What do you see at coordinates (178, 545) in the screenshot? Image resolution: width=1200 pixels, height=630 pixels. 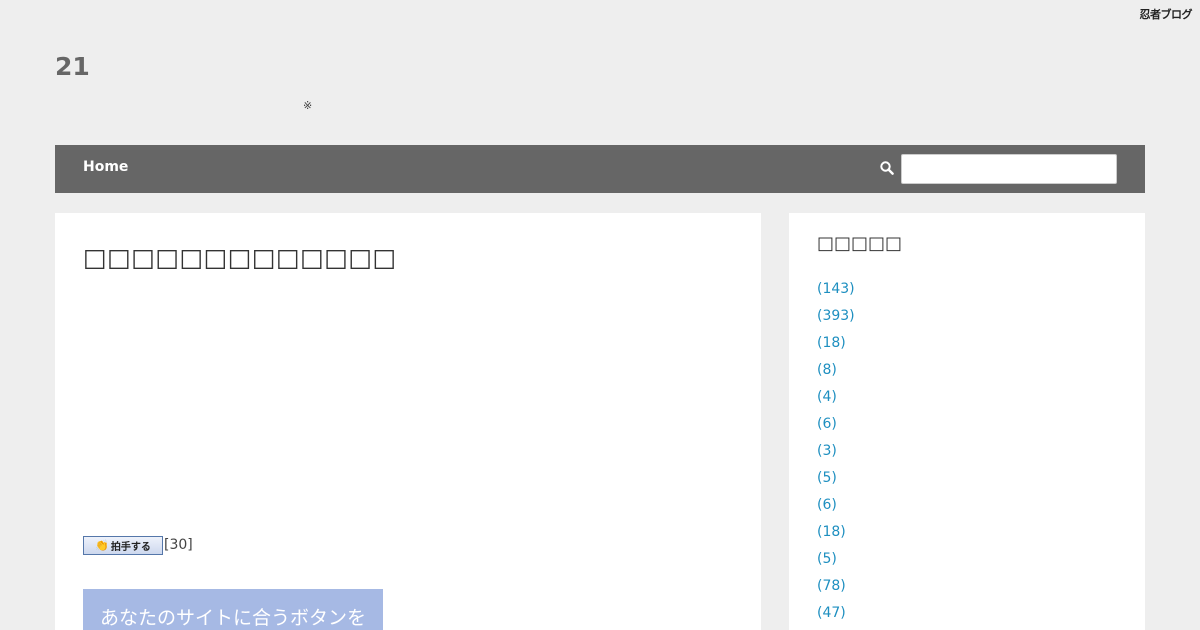 I see `clap-count: [30]` at bounding box center [178, 545].